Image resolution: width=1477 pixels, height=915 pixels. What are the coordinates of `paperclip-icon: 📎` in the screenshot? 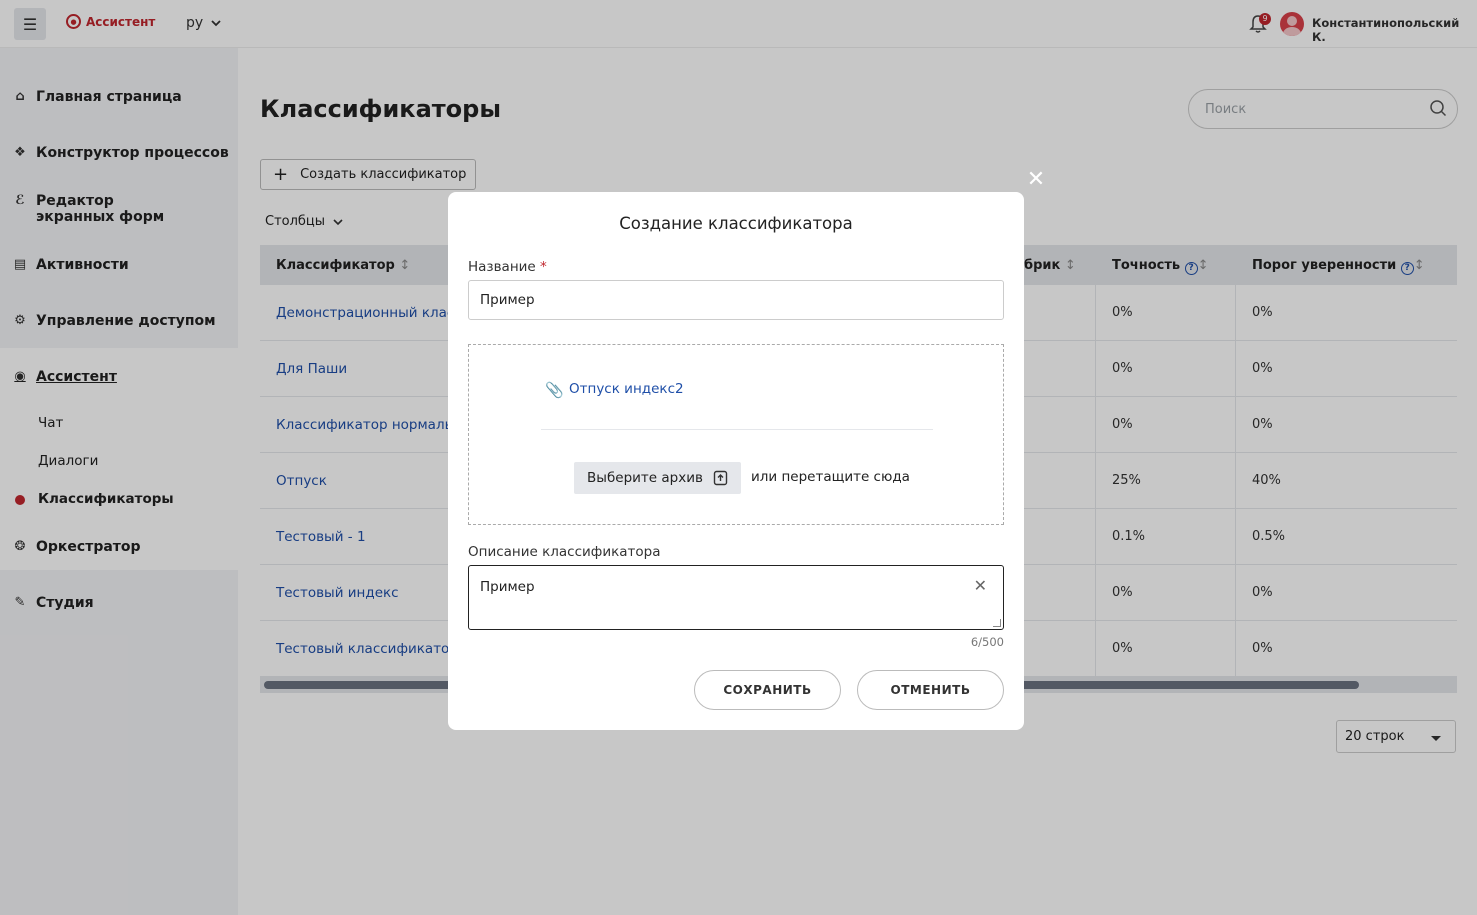 It's located at (554, 390).